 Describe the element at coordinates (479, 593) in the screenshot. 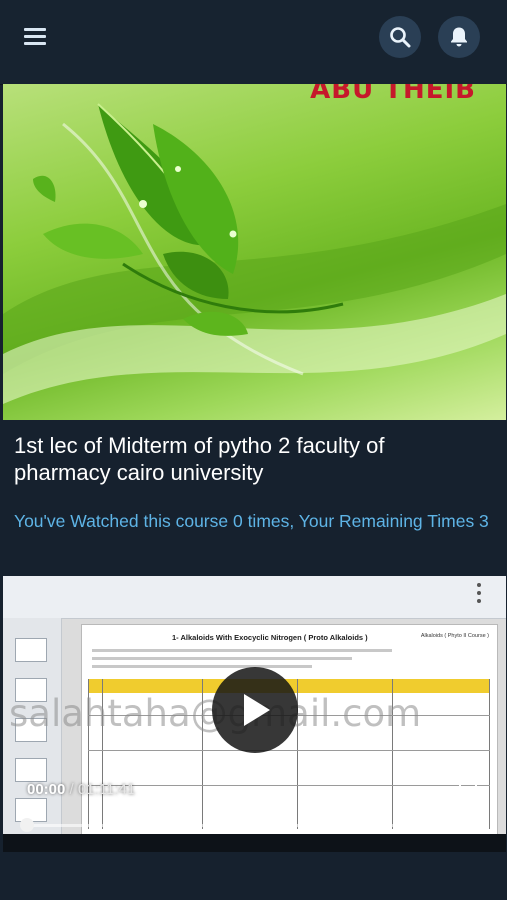

I see `more-vert-icon` at that location.